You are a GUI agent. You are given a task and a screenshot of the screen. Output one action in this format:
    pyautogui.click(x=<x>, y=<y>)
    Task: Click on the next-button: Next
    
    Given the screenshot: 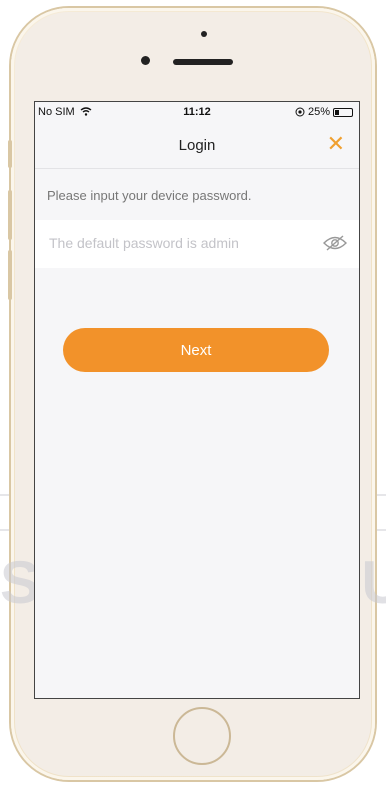 What is the action you would take?
    pyautogui.click(x=196, y=350)
    